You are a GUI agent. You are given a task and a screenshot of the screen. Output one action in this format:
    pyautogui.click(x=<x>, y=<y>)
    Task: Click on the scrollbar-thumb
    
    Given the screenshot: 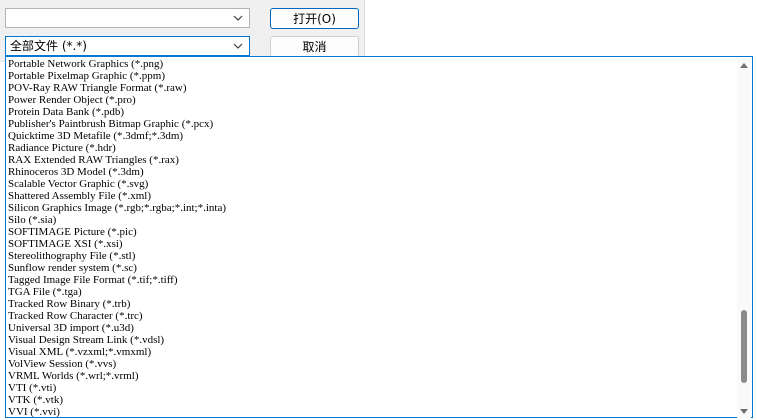 What is the action you would take?
    pyautogui.click(x=744, y=346)
    